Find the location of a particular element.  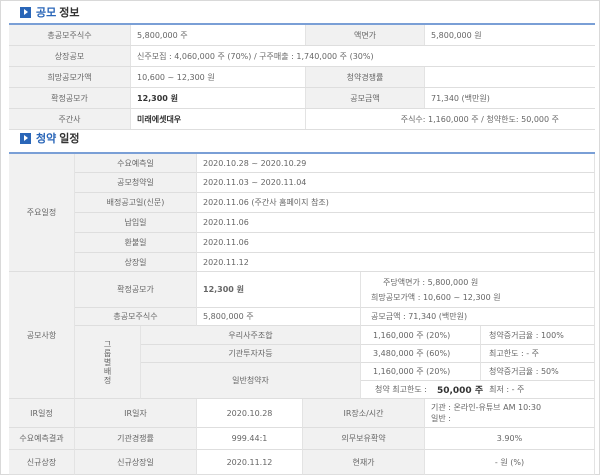

schedule-value-allocation-notice: 2020.11.06 (주간사 홈페이지 참조) is located at coordinates (396, 203).